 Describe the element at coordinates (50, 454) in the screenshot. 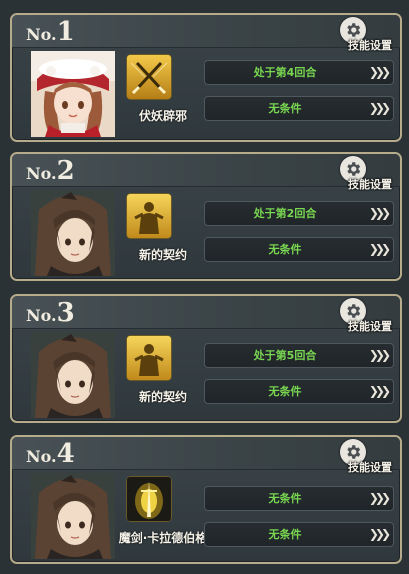

I see `slot-number-label: No.4` at that location.